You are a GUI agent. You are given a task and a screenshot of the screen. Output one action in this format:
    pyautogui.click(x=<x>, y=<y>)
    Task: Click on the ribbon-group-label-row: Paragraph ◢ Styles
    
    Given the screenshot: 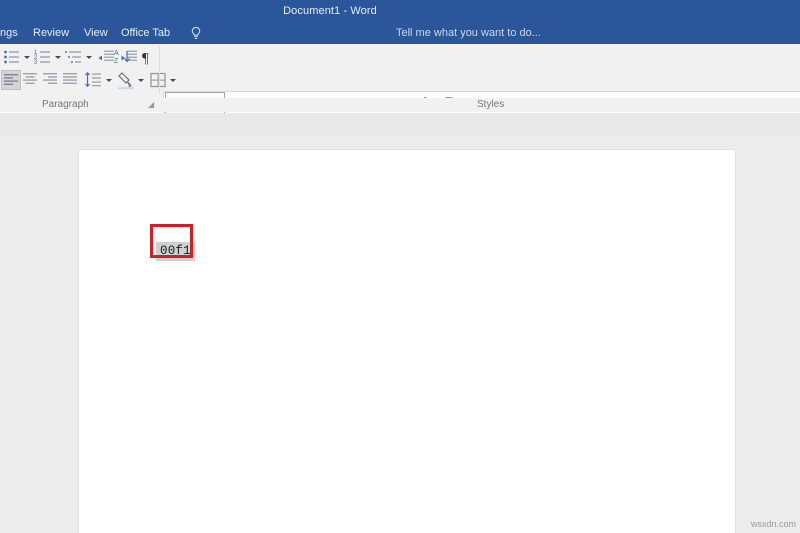 What is the action you would take?
    pyautogui.click(x=400, y=105)
    